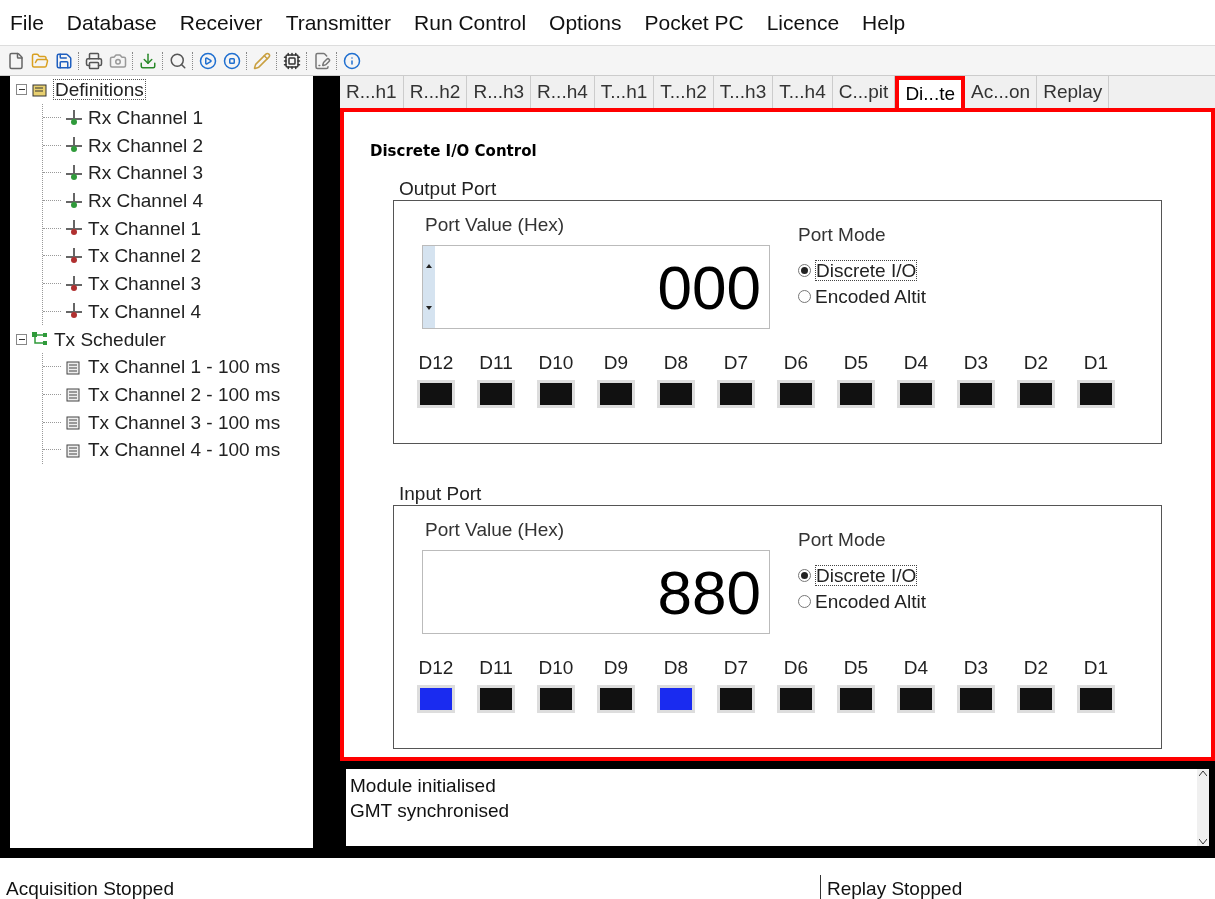  What do you see at coordinates (429, 266) in the screenshot?
I see `up-arrow-icon` at bounding box center [429, 266].